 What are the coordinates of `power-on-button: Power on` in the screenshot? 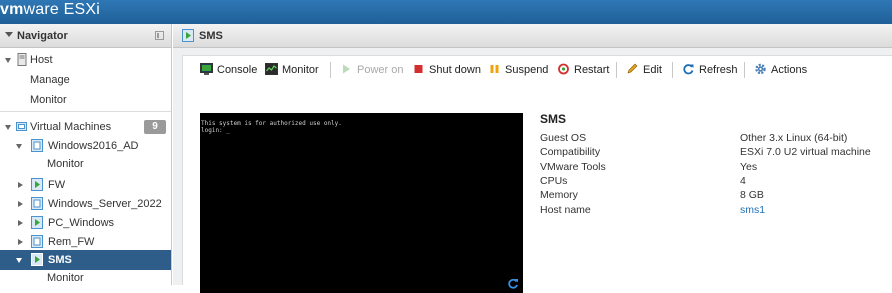 It's located at (371, 70).